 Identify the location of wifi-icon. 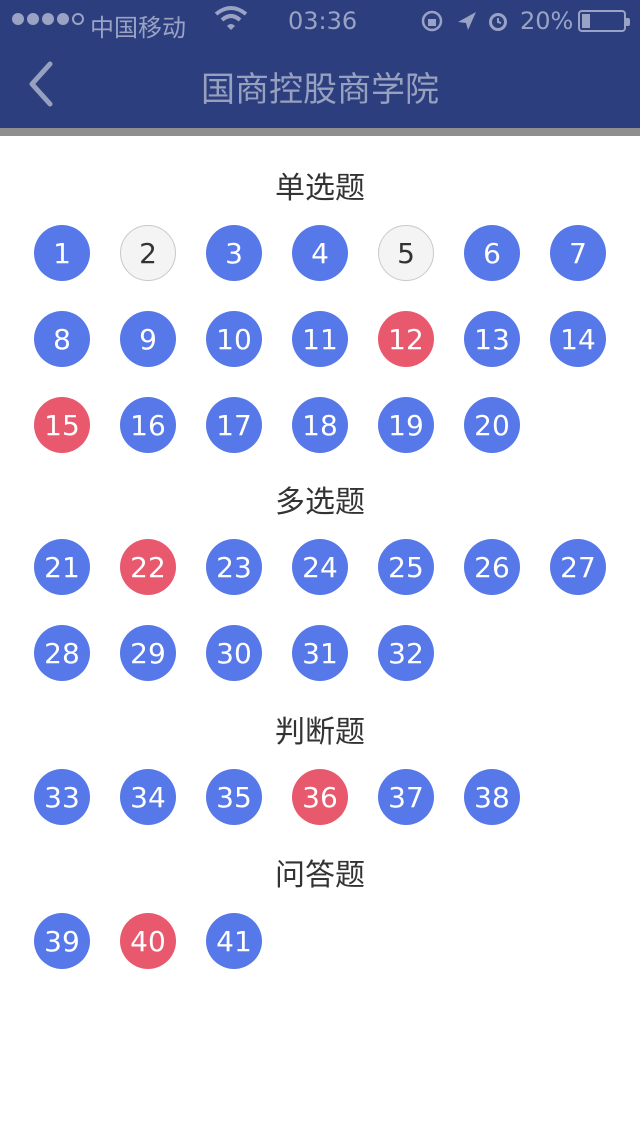
(231, 18).